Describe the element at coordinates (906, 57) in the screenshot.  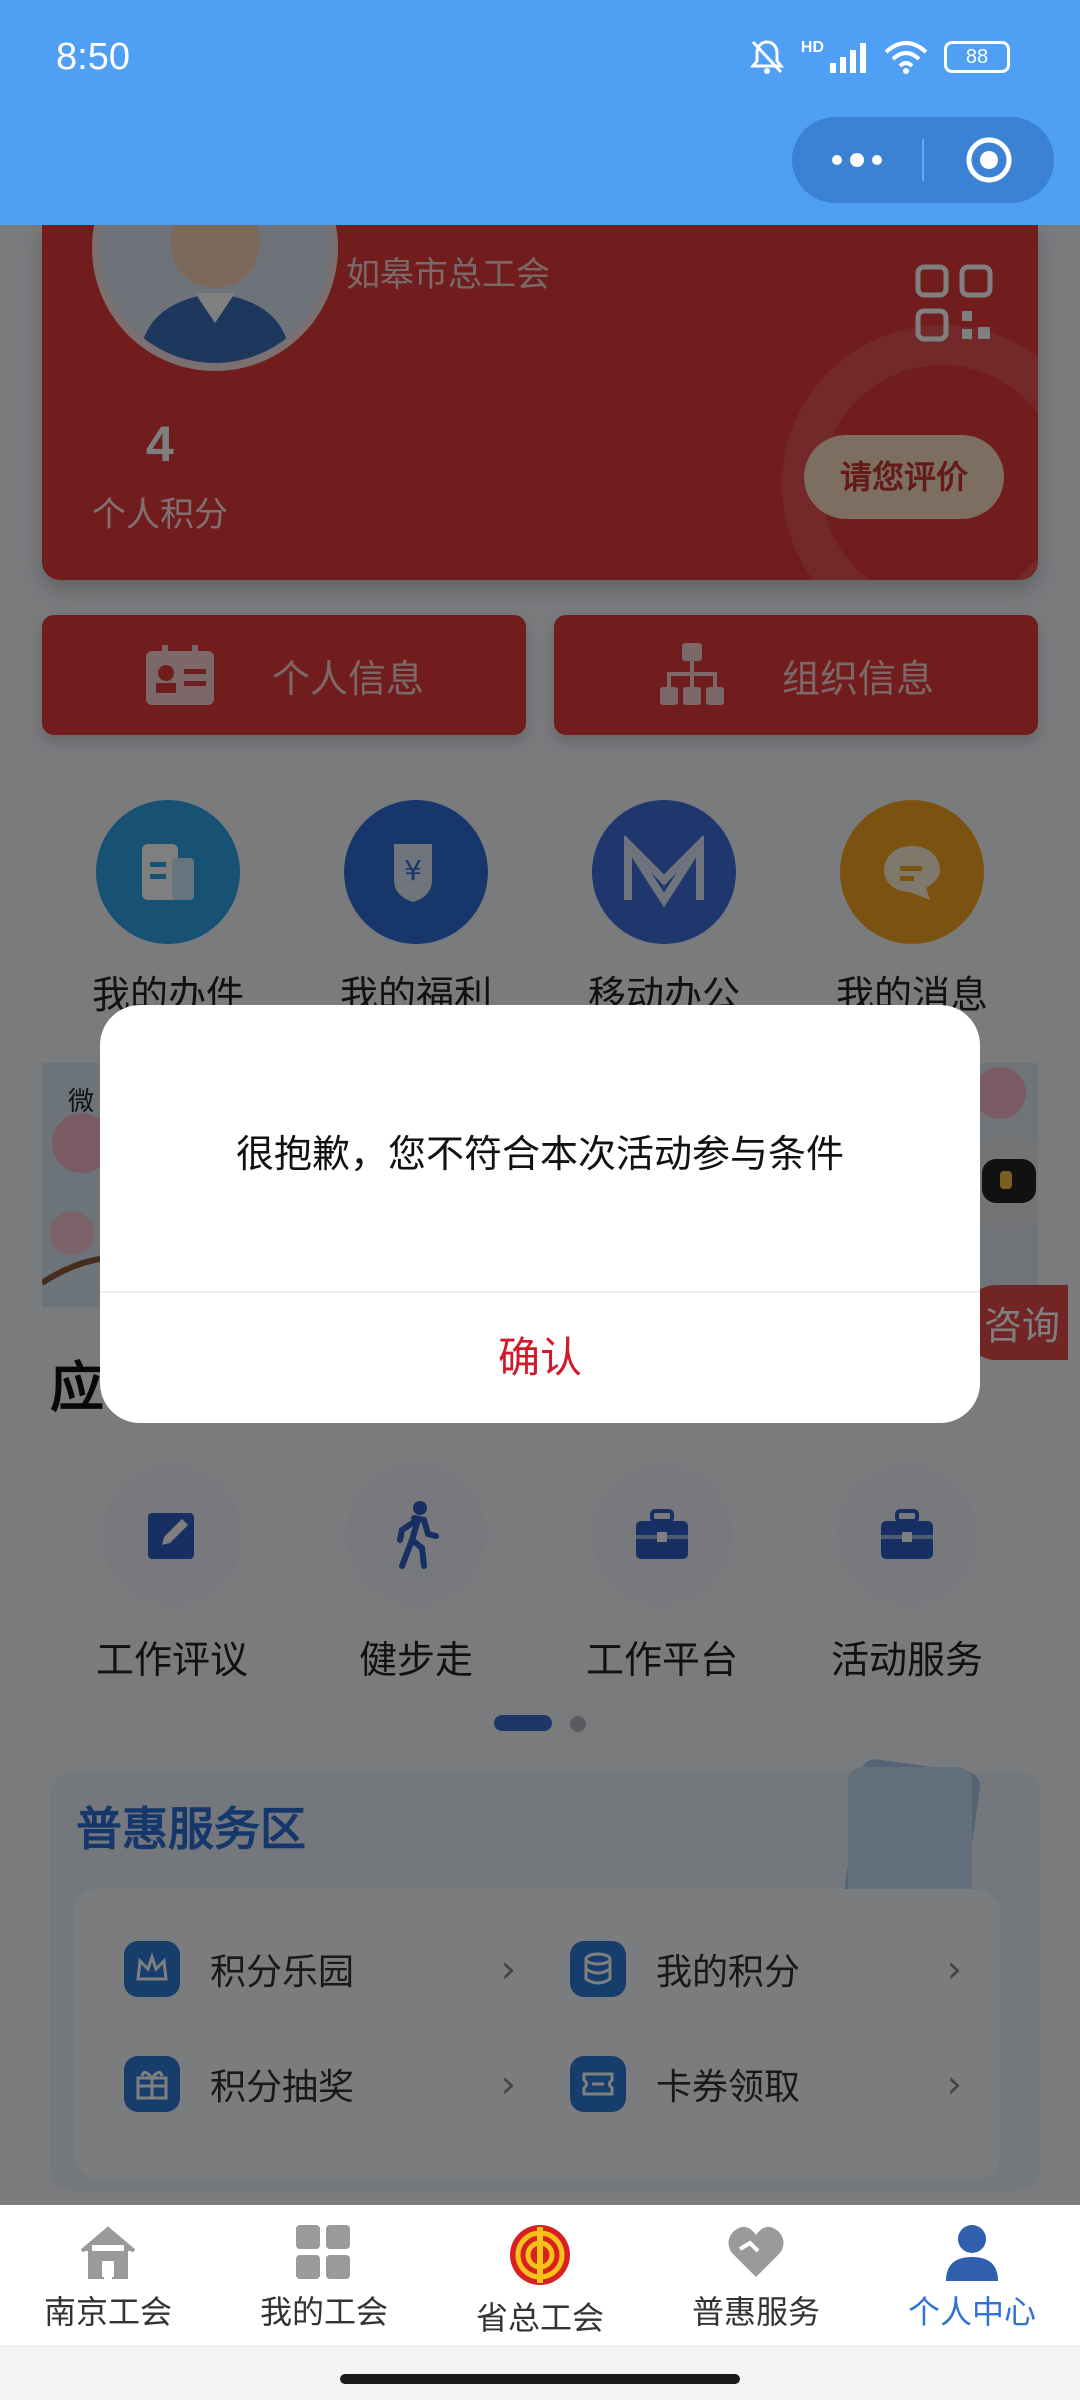
I see `wifi-icon` at that location.